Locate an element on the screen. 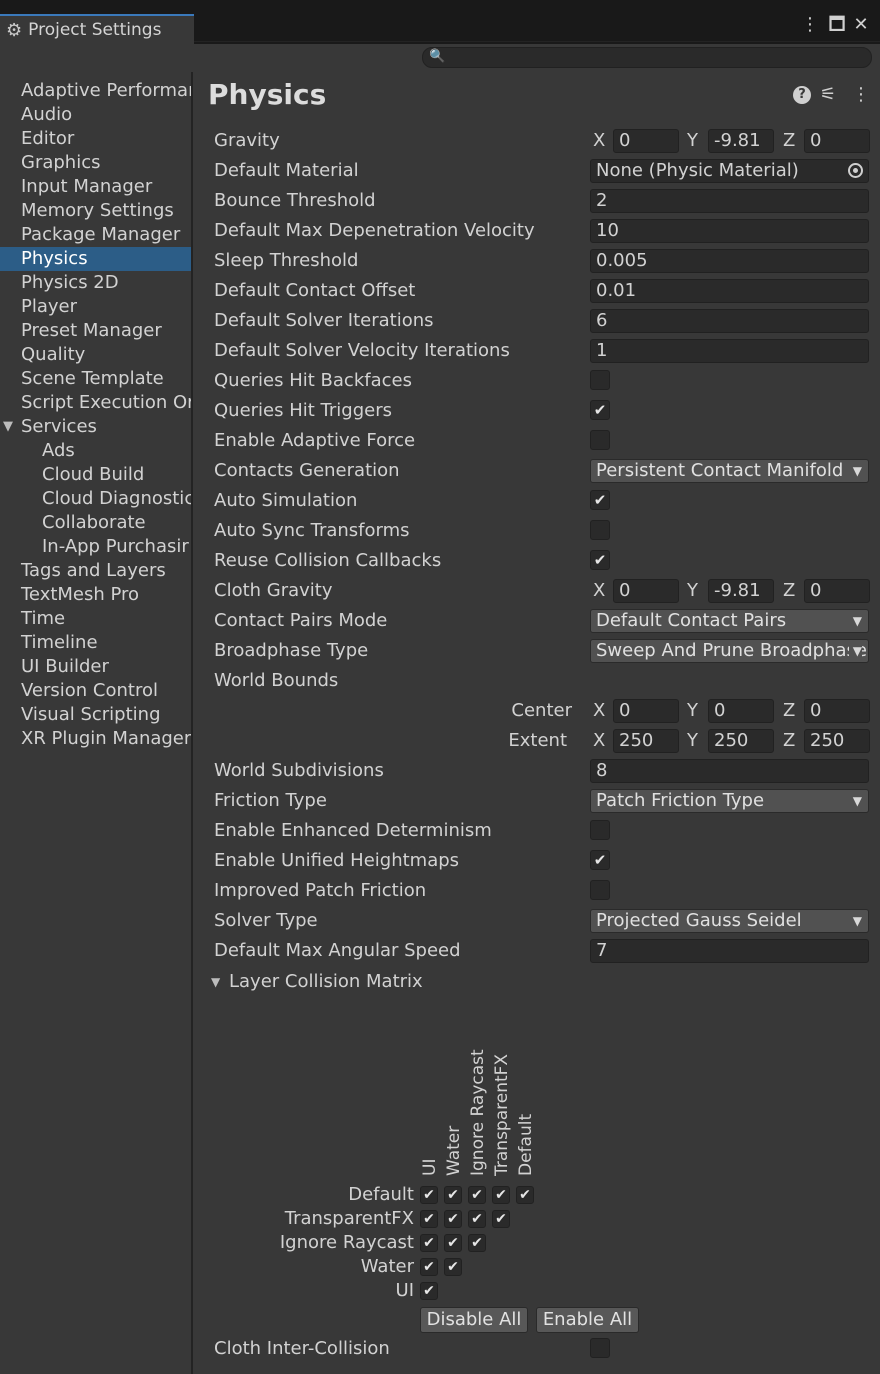  maximize-icon: 🗖 is located at coordinates (837, 25).